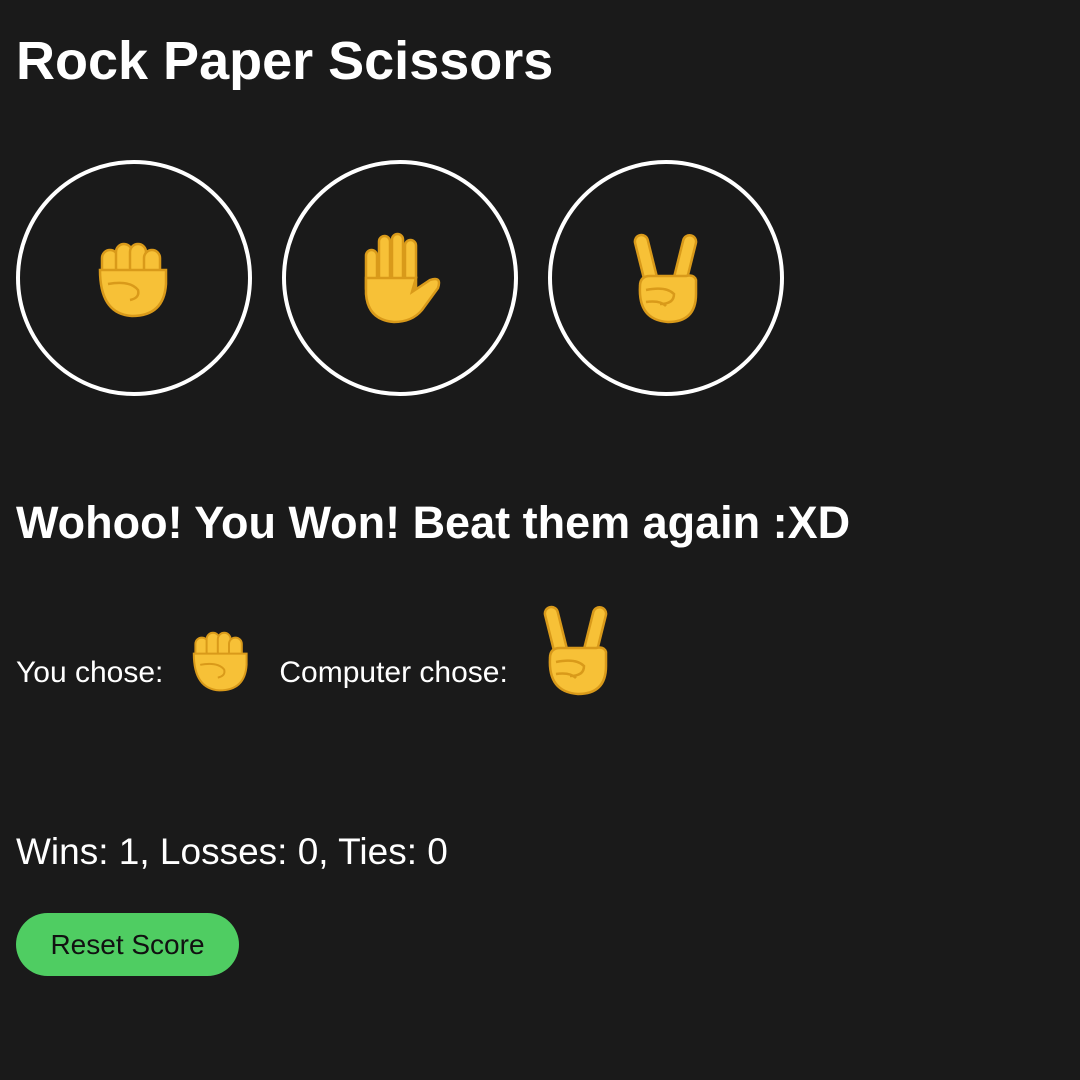 The image size is (1080, 1080). What do you see at coordinates (90, 672) in the screenshot?
I see `player-choice-label: You chose:` at bounding box center [90, 672].